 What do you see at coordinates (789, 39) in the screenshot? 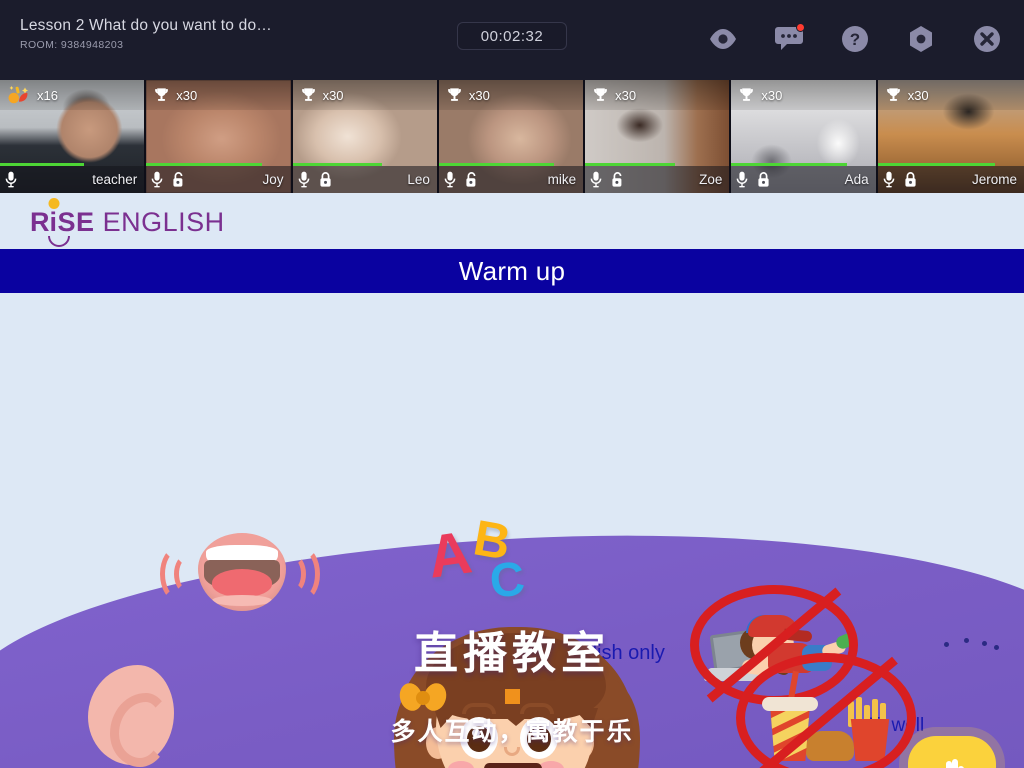
I see `chat-icon` at bounding box center [789, 39].